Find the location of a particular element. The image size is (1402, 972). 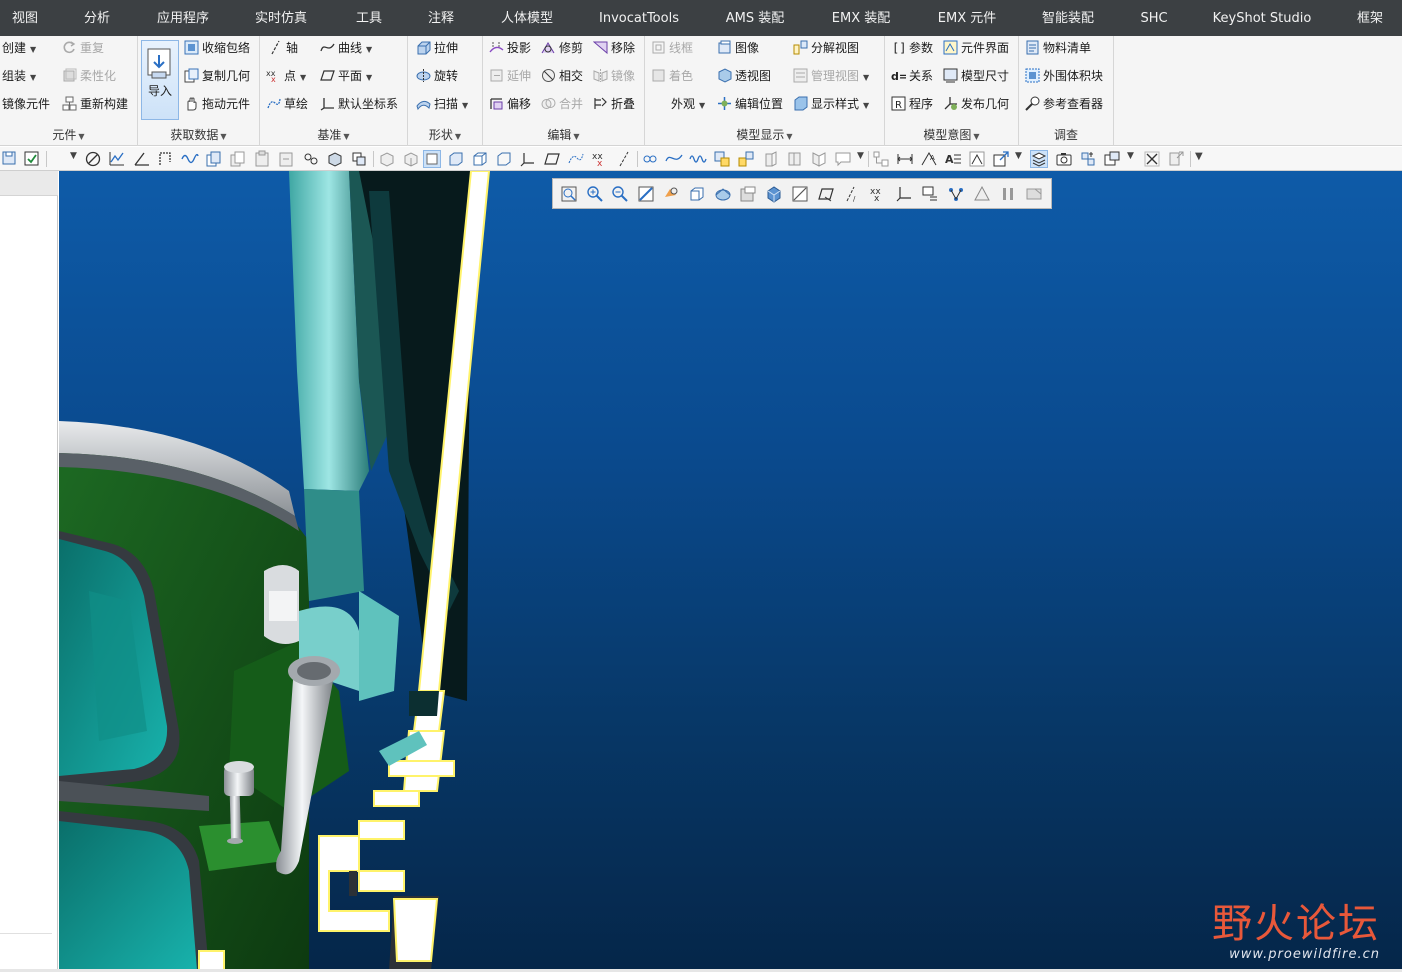

display-style-button: 显示样式 ▼ is located at coordinates (831, 104).